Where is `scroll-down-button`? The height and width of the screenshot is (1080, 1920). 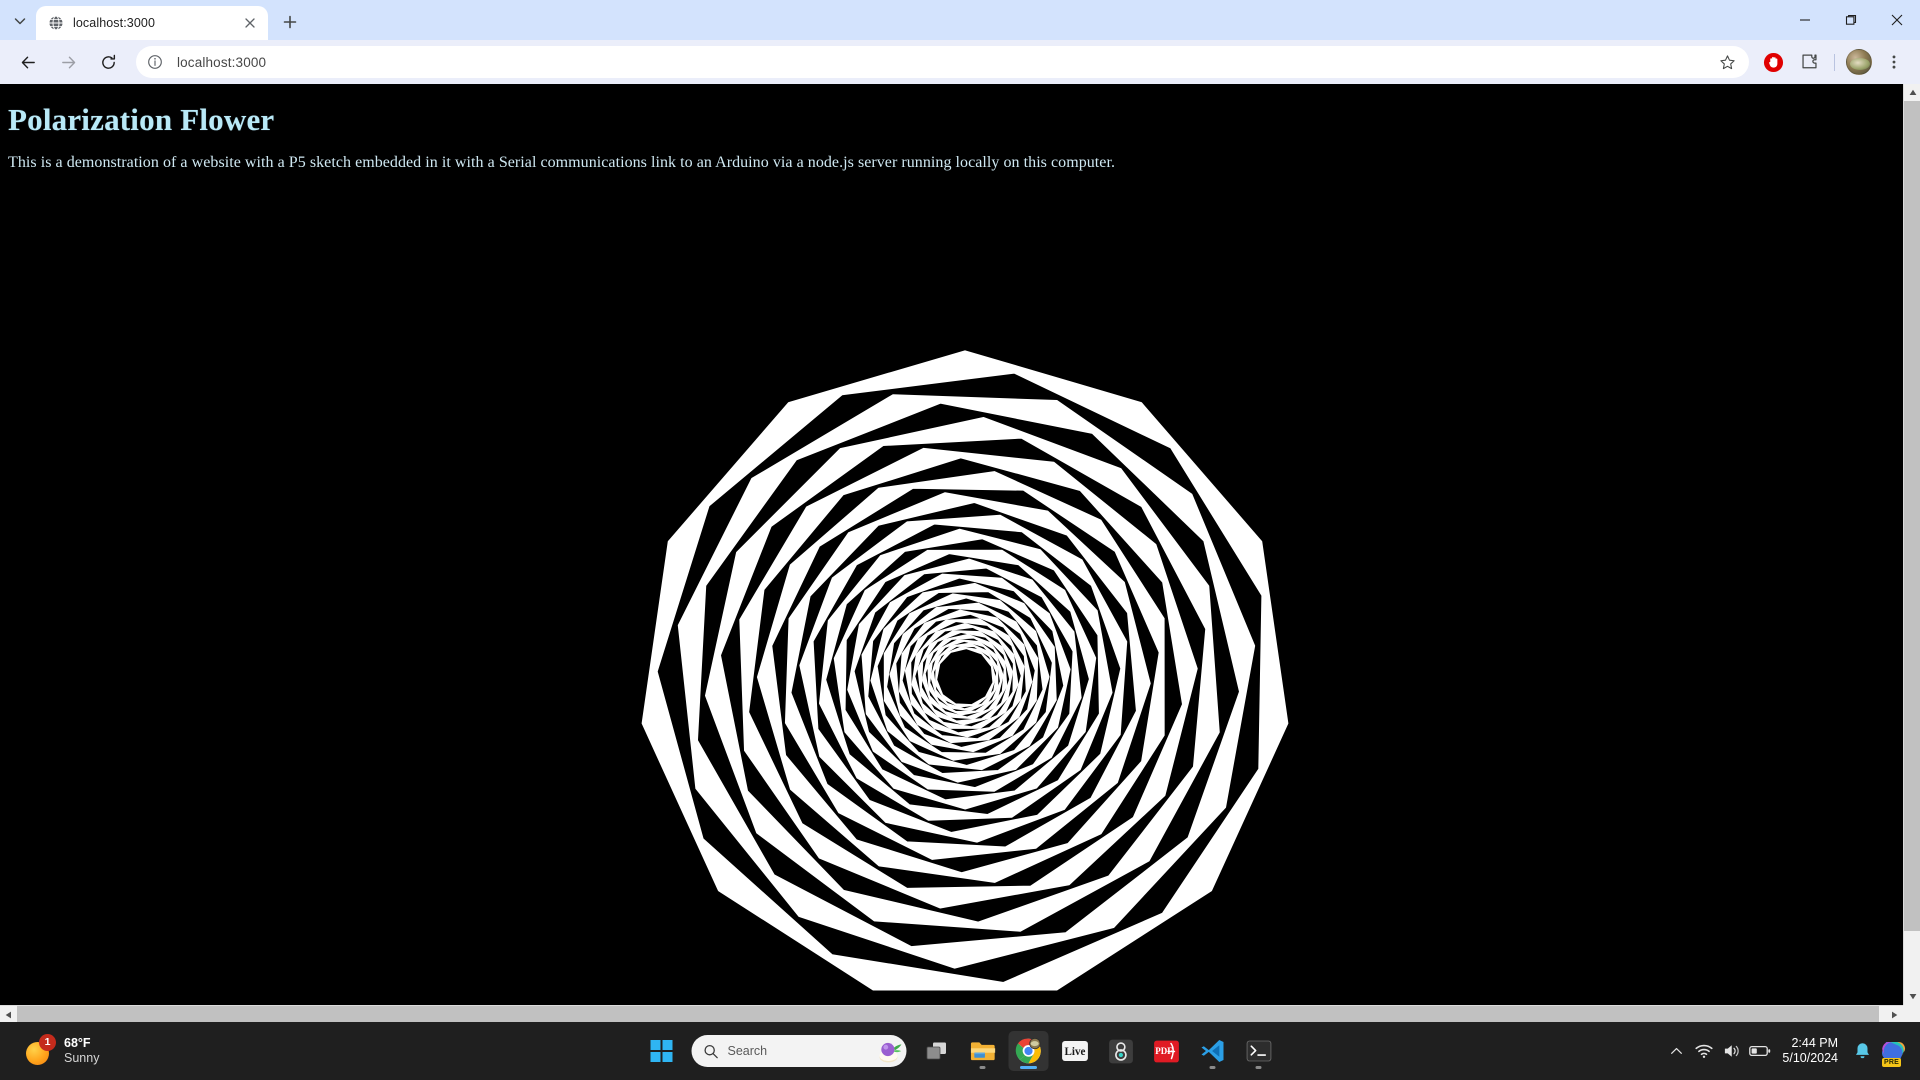
scroll-down-button is located at coordinates (1912, 996).